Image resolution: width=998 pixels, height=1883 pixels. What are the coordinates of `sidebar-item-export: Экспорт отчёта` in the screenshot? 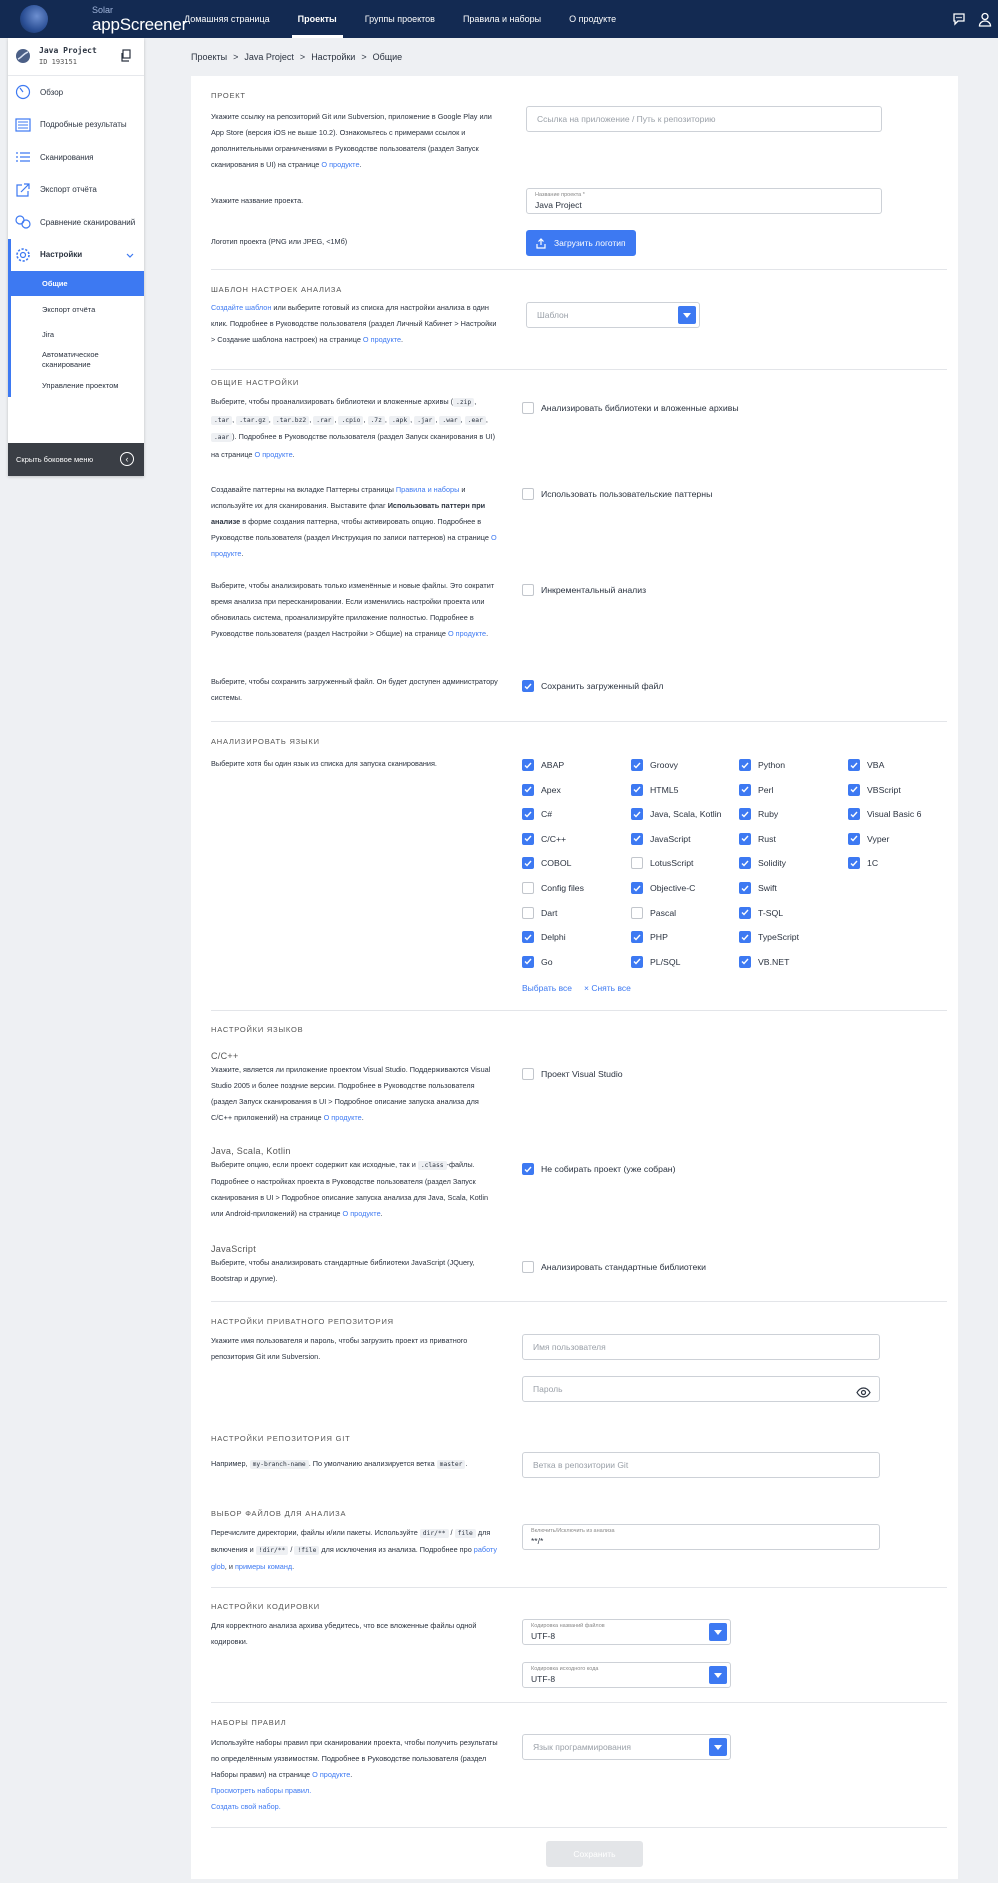 It's located at (76, 190).